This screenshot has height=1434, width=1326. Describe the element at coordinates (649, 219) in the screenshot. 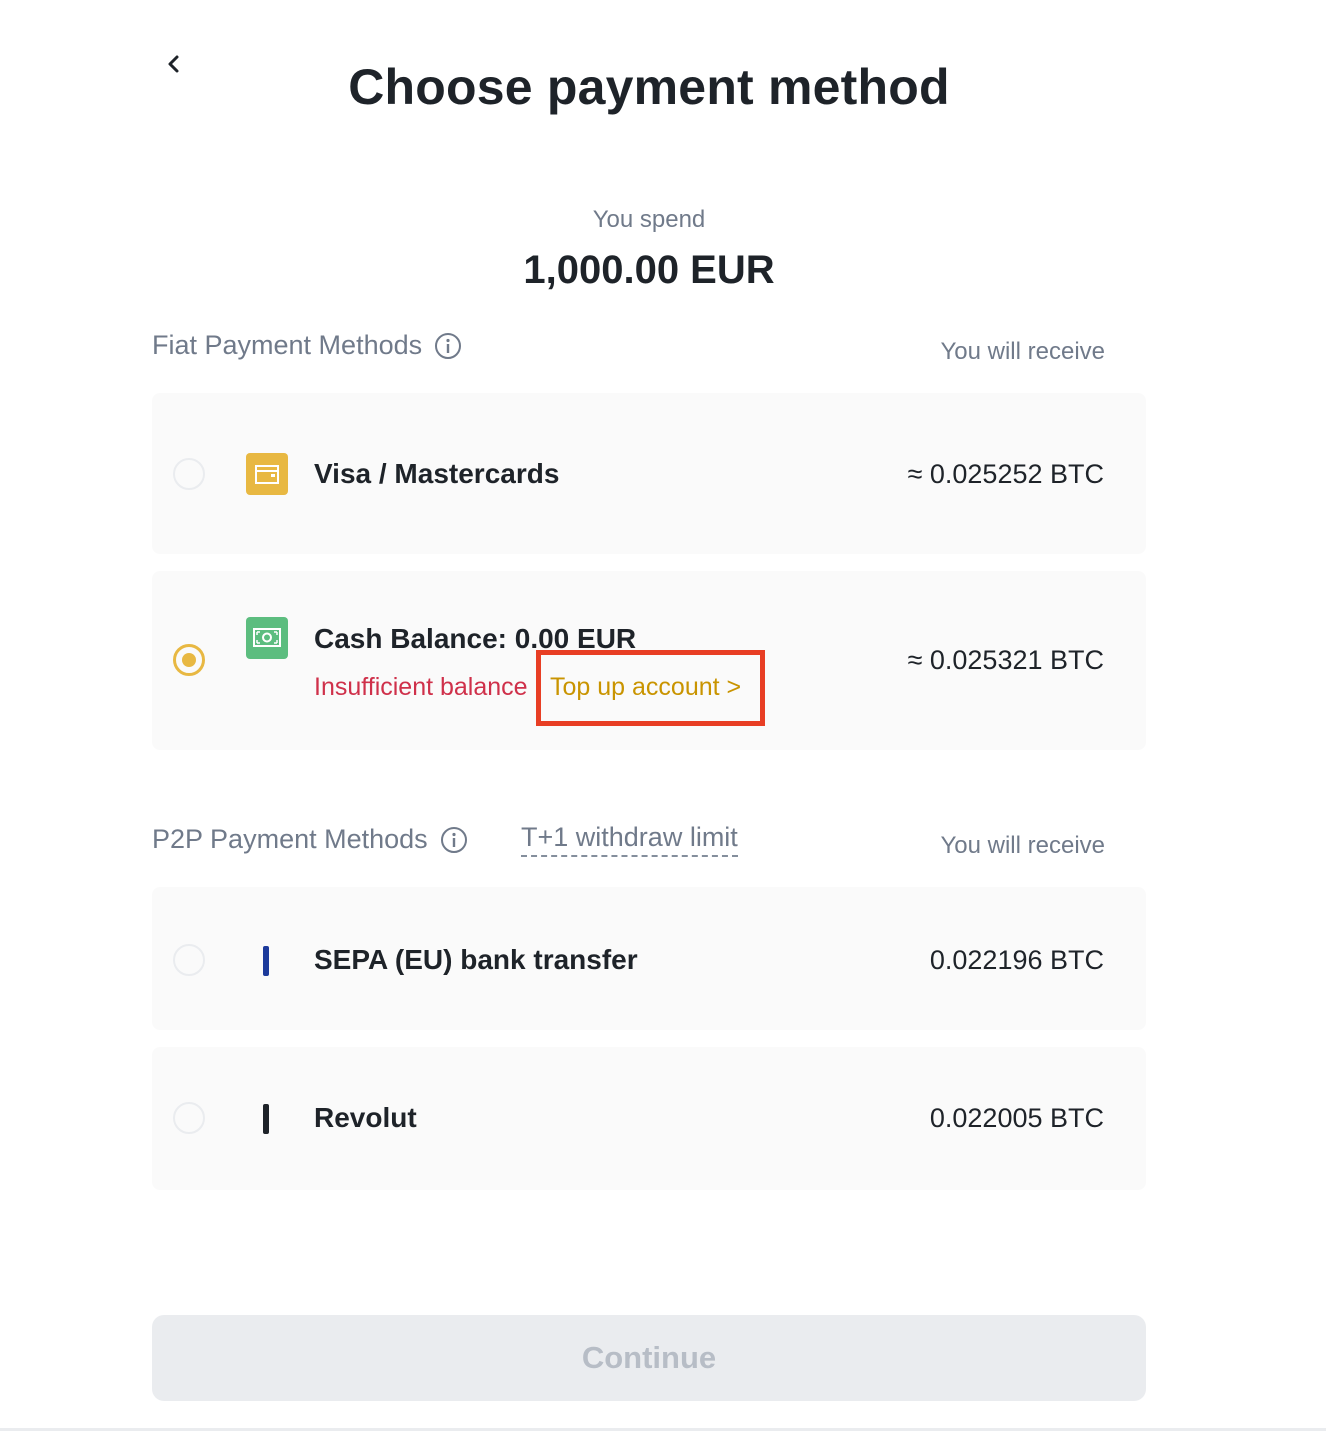

I see `spend-label: You spend` at that location.